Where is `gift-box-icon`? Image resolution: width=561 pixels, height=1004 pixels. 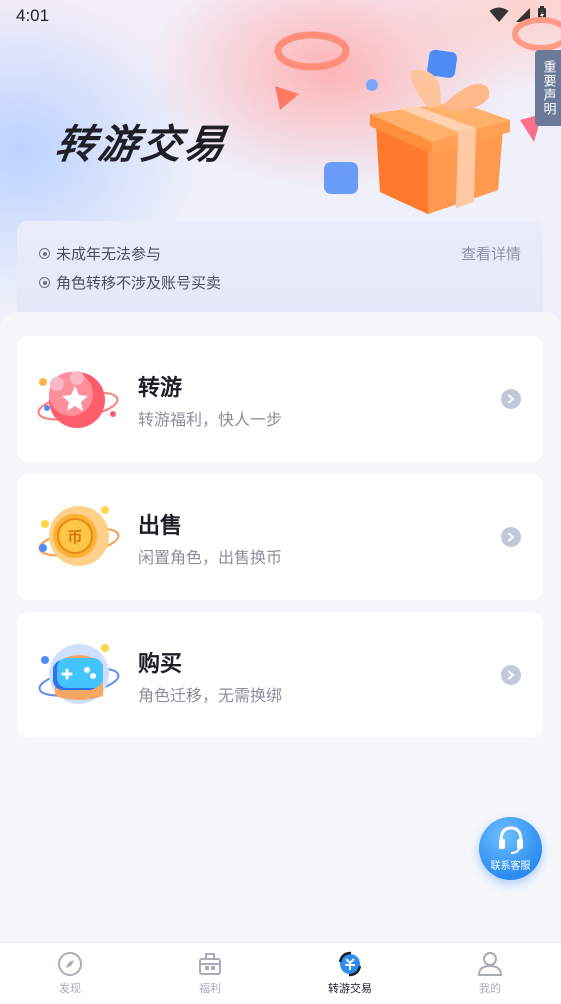 gift-box-icon is located at coordinates (210, 964).